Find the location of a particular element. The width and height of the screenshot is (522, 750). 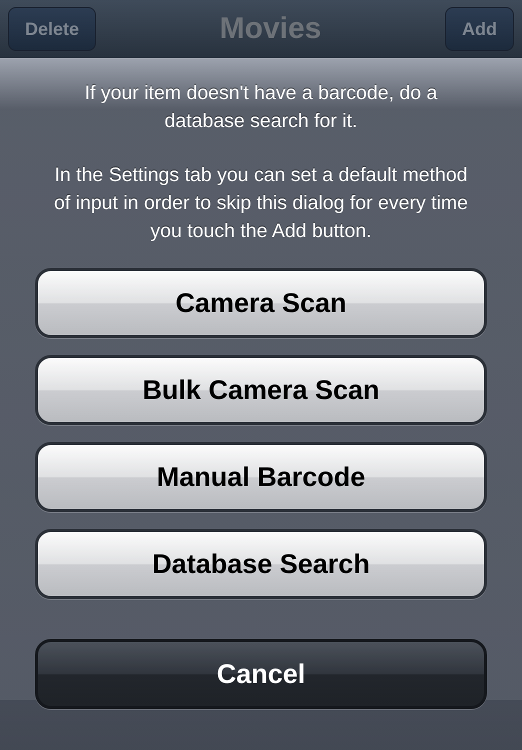

option-button: Bulk Camera Scan is located at coordinates (261, 390).